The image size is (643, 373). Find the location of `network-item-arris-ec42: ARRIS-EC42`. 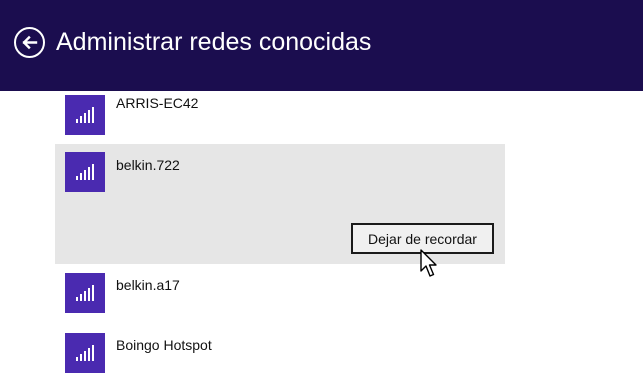

network-item-arris-ec42: ARRIS-EC42 is located at coordinates (280, 113).